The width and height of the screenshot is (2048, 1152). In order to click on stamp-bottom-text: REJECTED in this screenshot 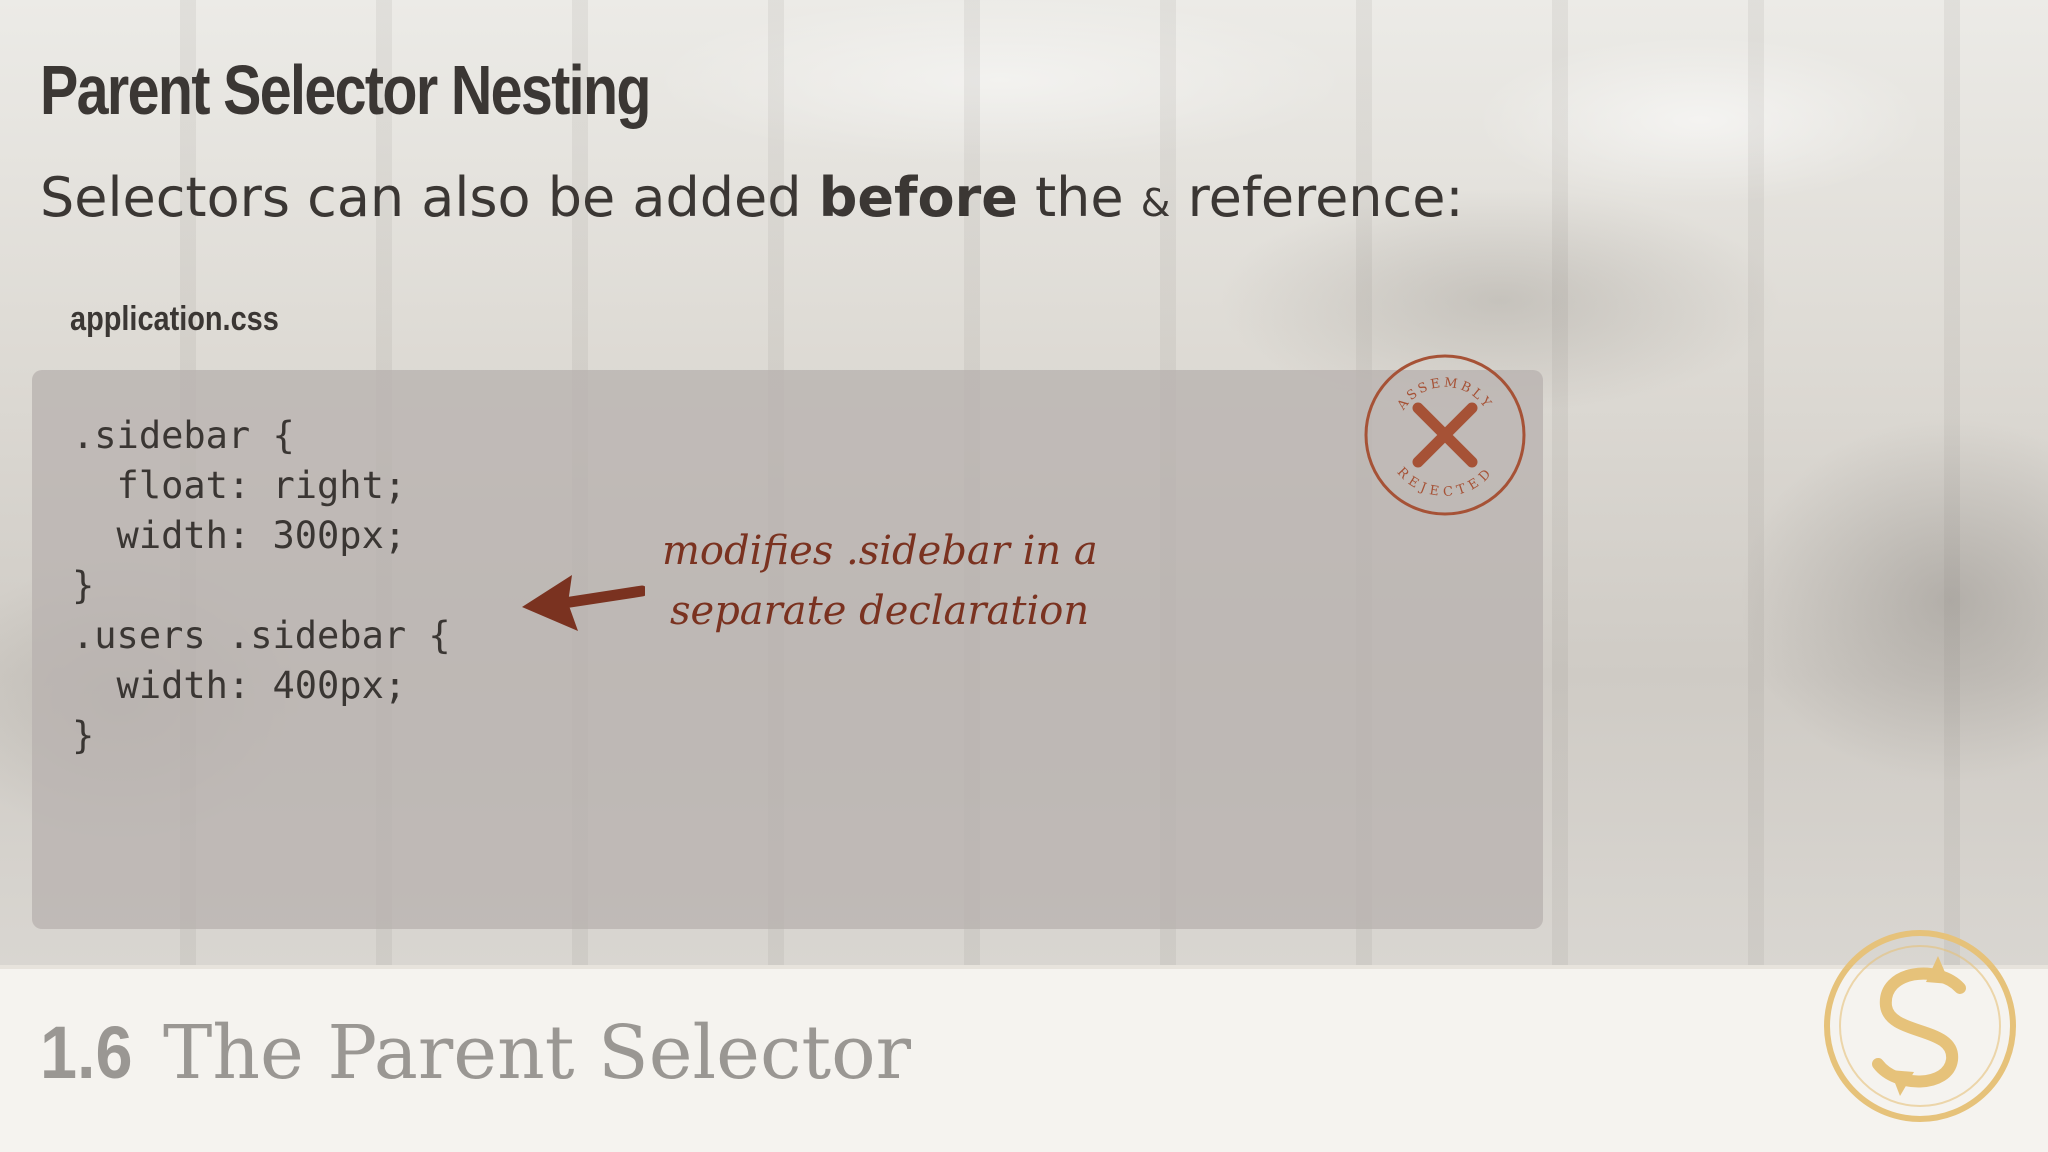, I will do `click(1445, 482)`.